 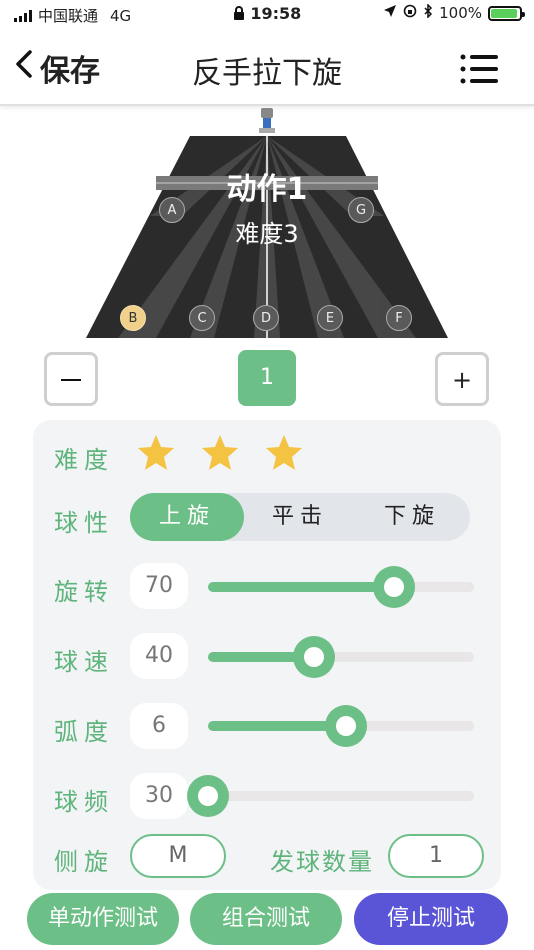 I want to click on spin-type-segmented: 上旋 平击 下旋, so click(x=300, y=517).